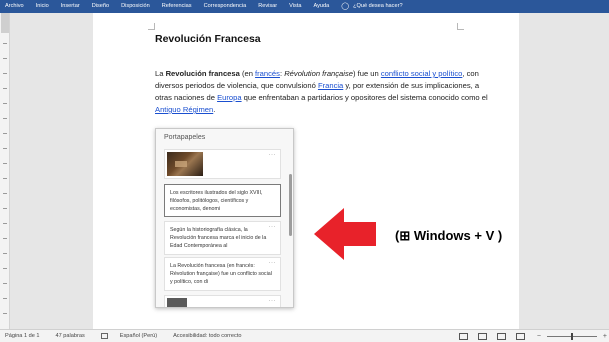  Describe the element at coordinates (225, 6) in the screenshot. I see `tab-correspondencia: Correspondencia` at that location.